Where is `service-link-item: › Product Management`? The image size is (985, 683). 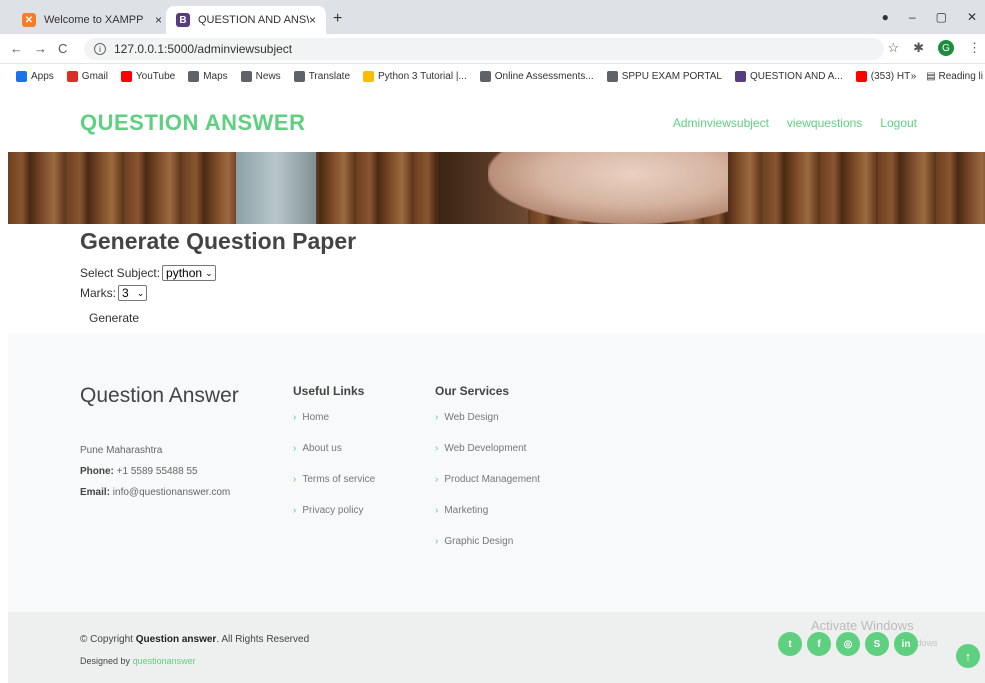 service-link-item: › Product Management is located at coordinates (487, 489).